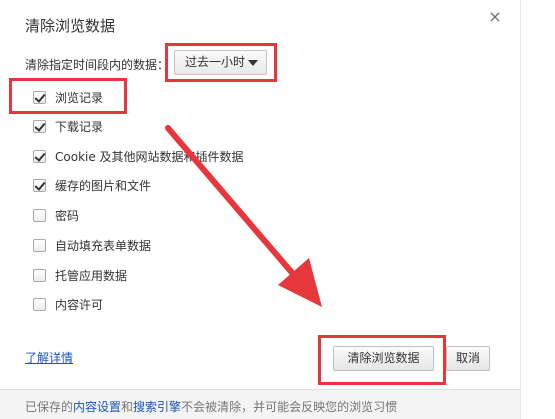  I want to click on footer-bar: 已保存的内容设置和搜索引擎不会被清除，并可能会反映您的浏览习惯, so click(260, 404).